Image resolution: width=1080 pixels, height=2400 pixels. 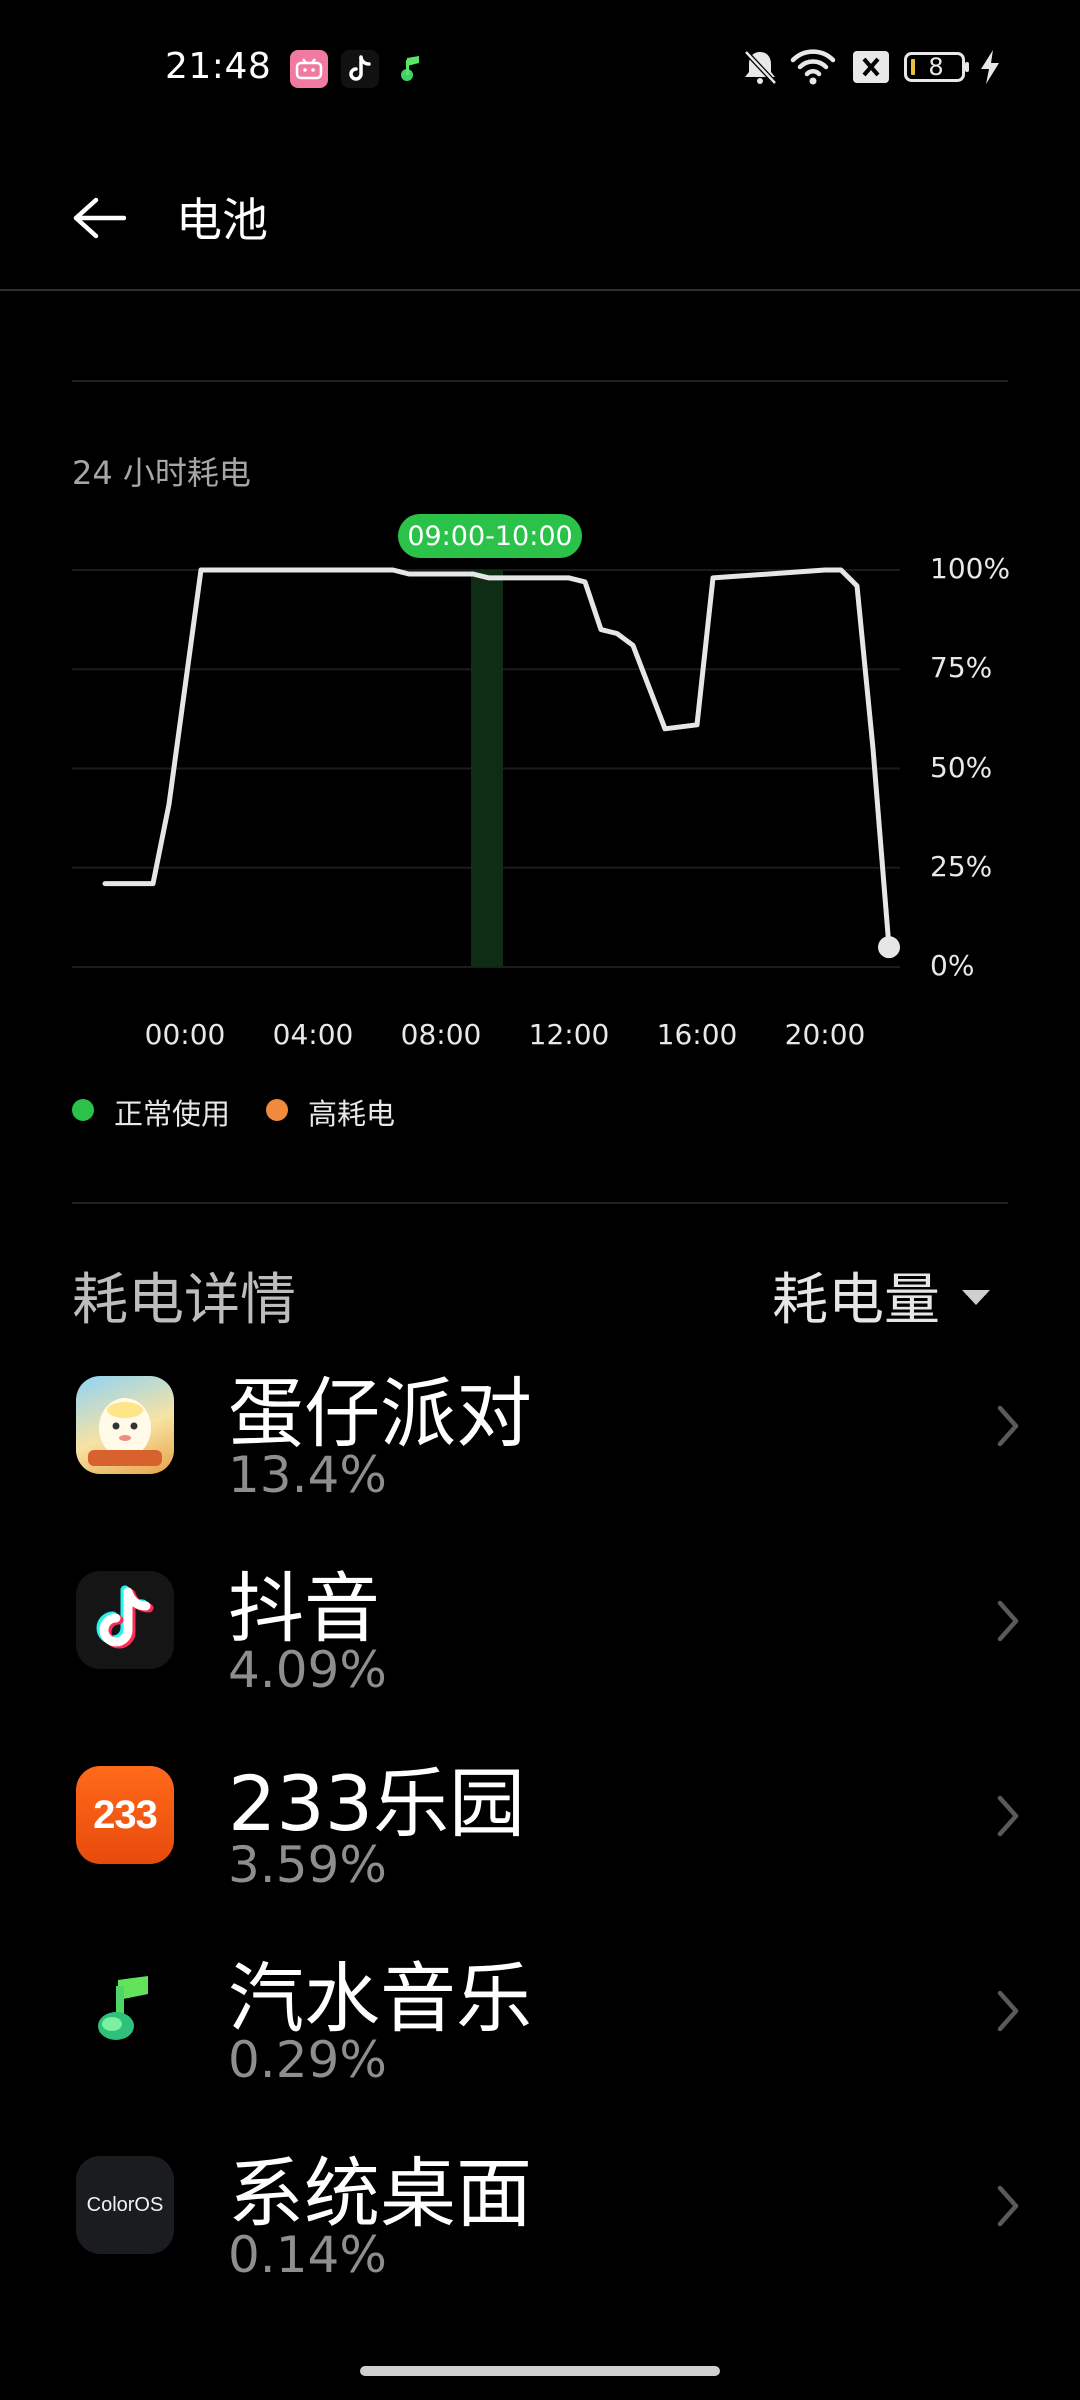 I want to click on app-row-eggy-party: 蛋仔派对 13.4%, so click(x=540, y=1425).